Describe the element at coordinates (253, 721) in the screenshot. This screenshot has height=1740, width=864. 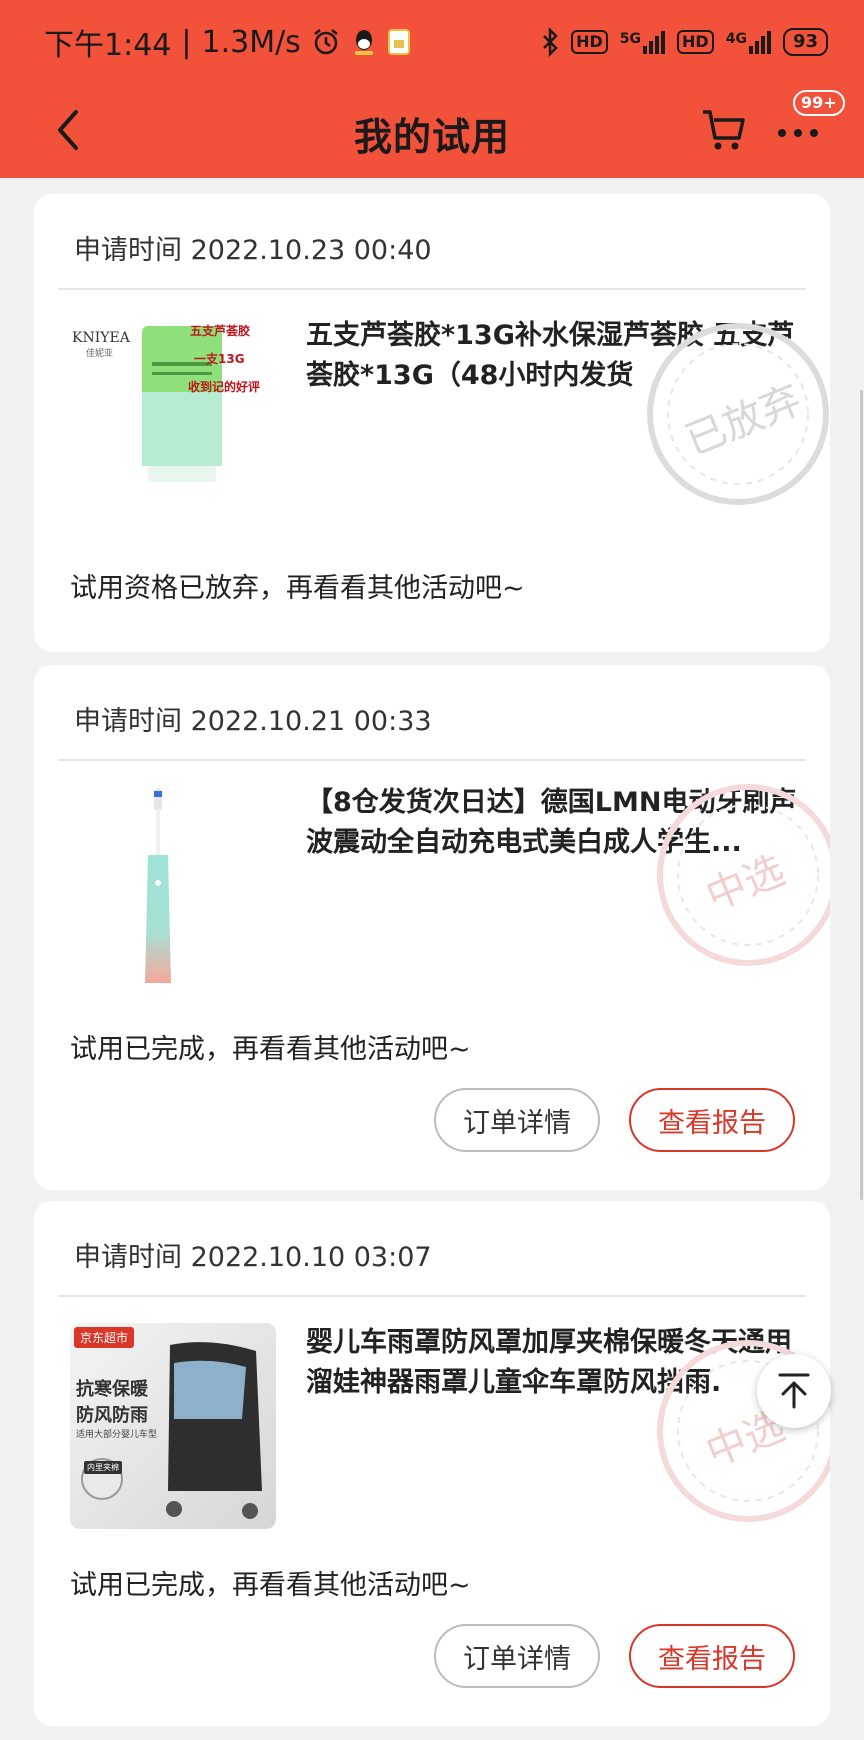
I see `apply-time: 申请时间 2022.10.21 00:33` at that location.